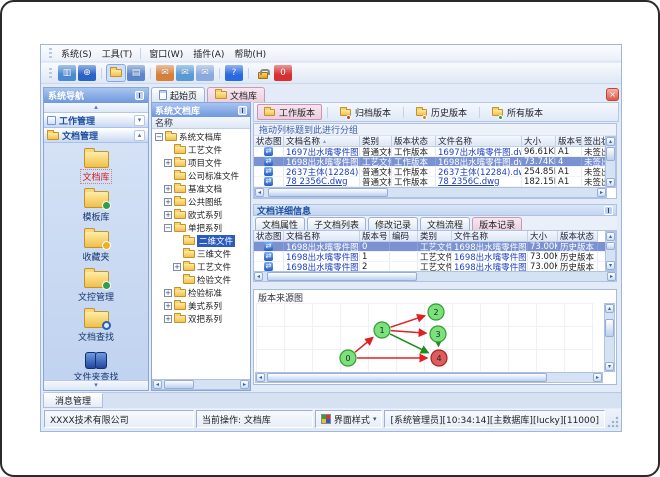  What do you see at coordinates (76, 53) in the screenshot?
I see `menu-item-system: 系统(S)` at bounding box center [76, 53].